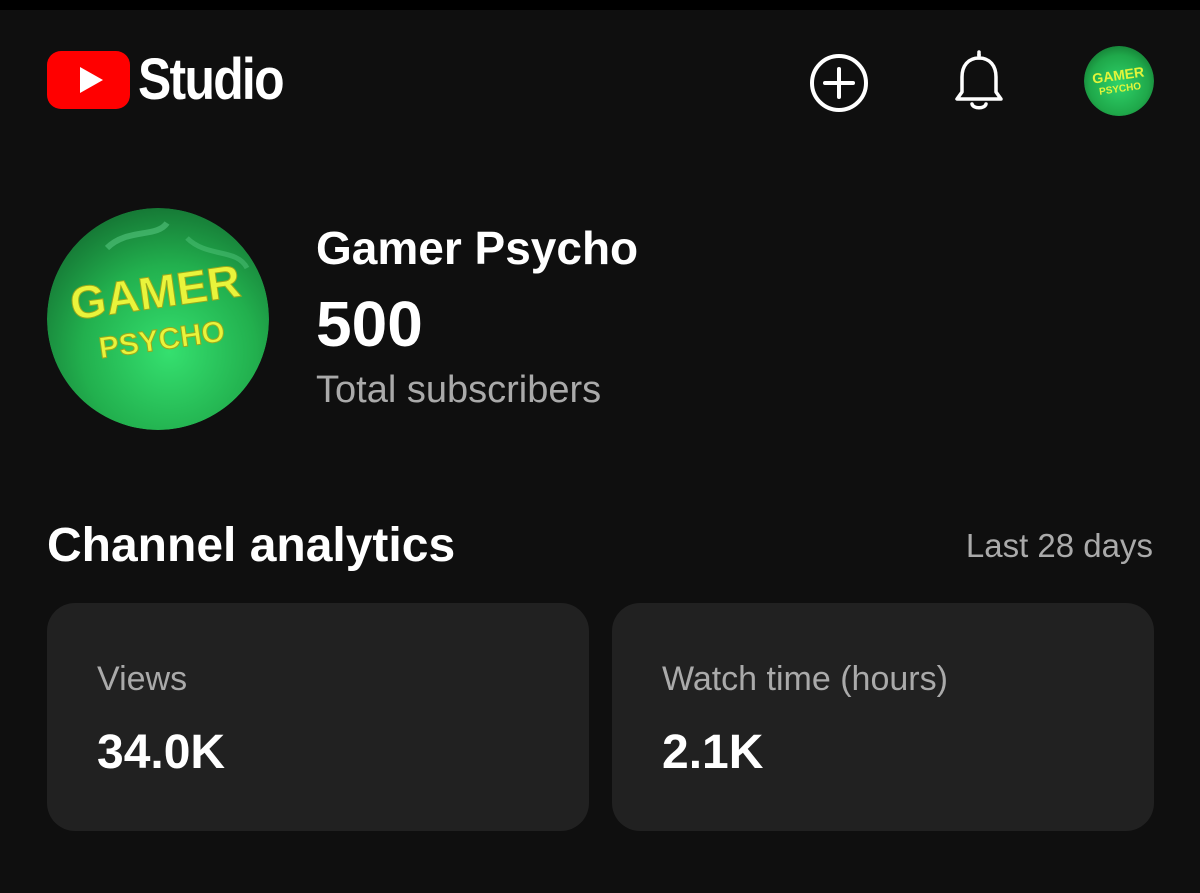 The width and height of the screenshot is (1200, 893). What do you see at coordinates (142, 679) in the screenshot?
I see `views-label: Views` at bounding box center [142, 679].